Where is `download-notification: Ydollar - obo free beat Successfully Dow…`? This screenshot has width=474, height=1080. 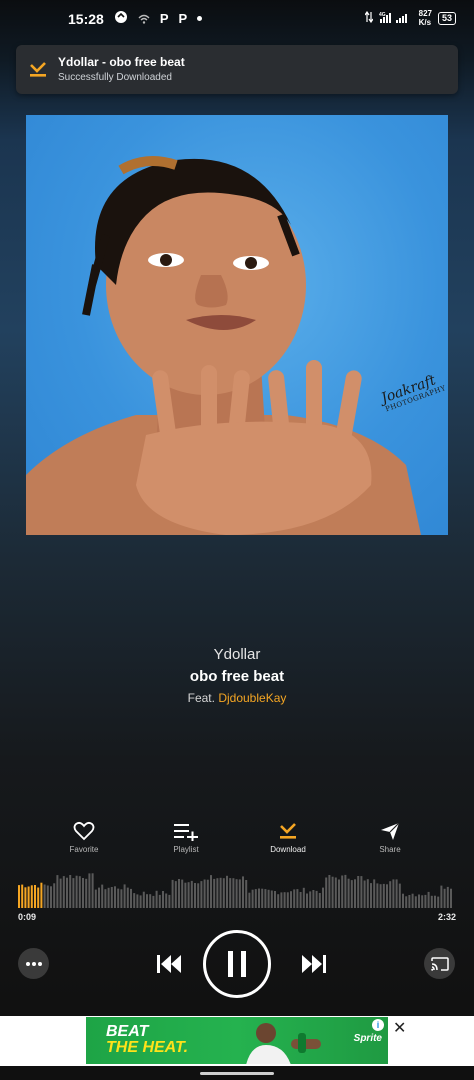 download-notification: Ydollar - obo free beat Successfully Dow… is located at coordinates (237, 69).